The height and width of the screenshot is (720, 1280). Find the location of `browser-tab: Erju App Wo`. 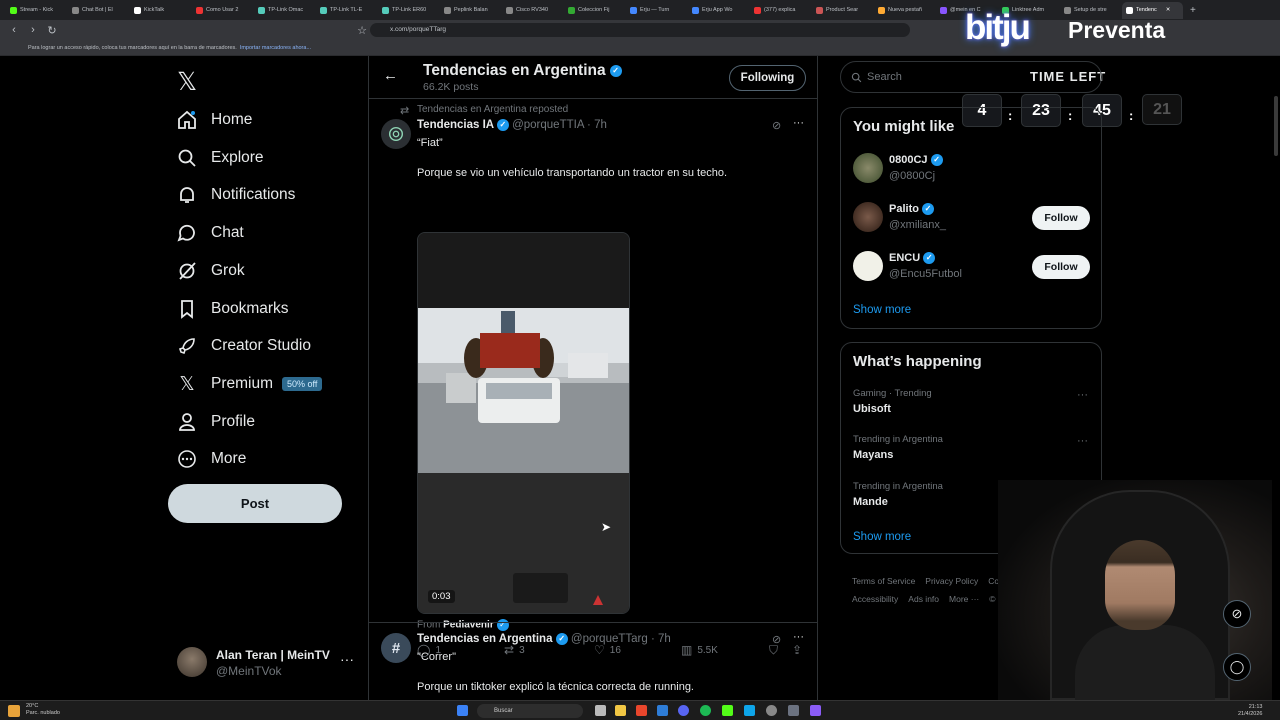

browser-tab: Erju App Wo is located at coordinates (718, 10).